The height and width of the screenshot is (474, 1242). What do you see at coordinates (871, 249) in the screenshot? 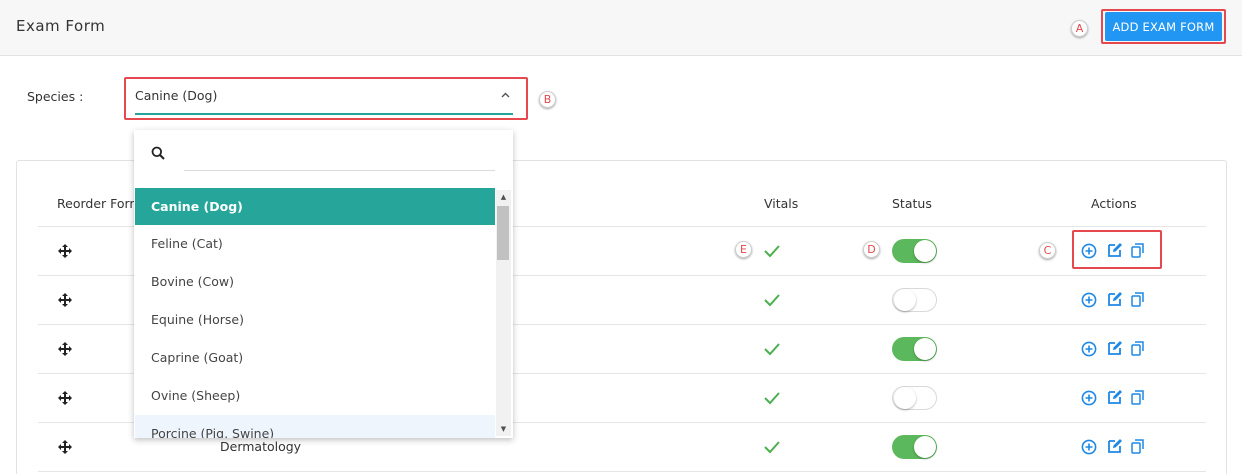
I see `annotation-d: D` at bounding box center [871, 249].